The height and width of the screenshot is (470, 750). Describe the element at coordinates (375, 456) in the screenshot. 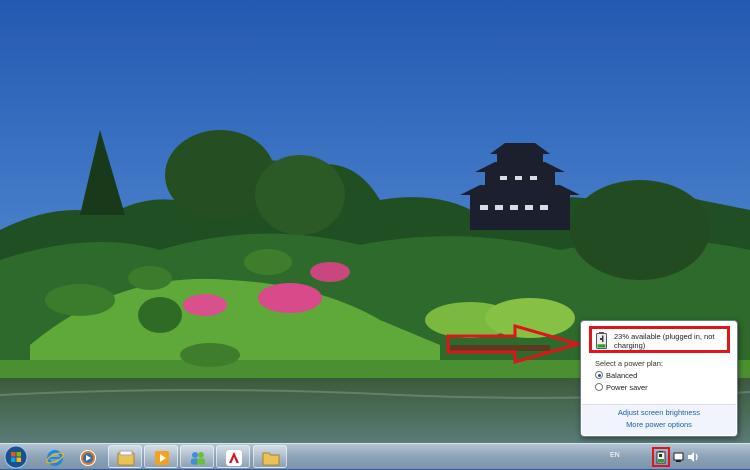

I see `taskbar: EN` at that location.